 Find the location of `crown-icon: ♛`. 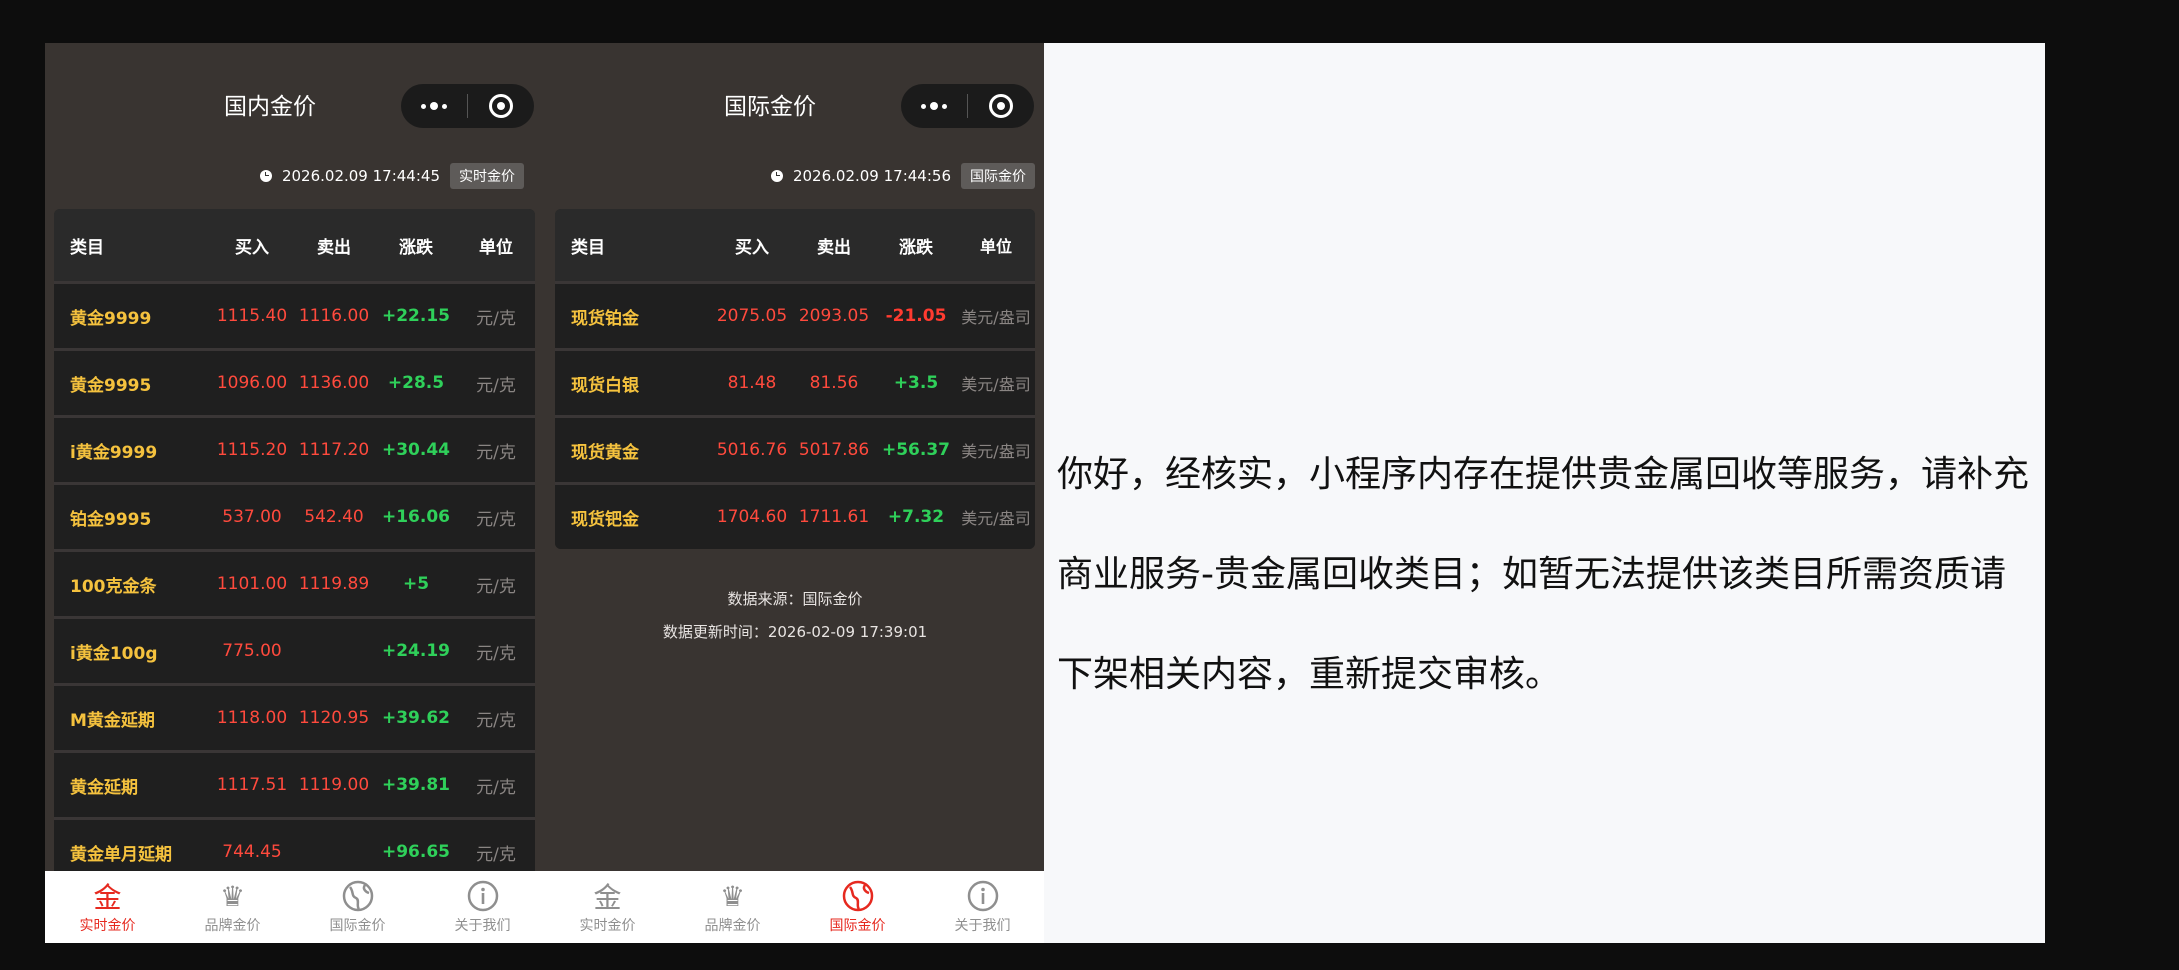

crown-icon: ♛ is located at coordinates (732, 896).